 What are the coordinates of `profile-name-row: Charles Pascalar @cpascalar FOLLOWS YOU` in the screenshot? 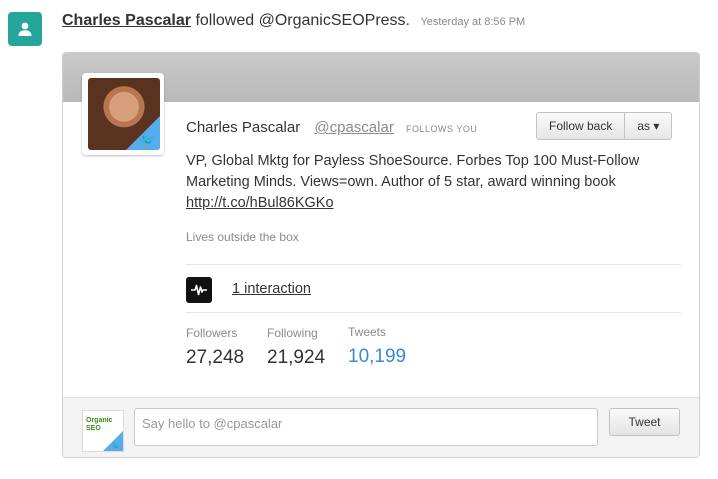 It's located at (331, 128).